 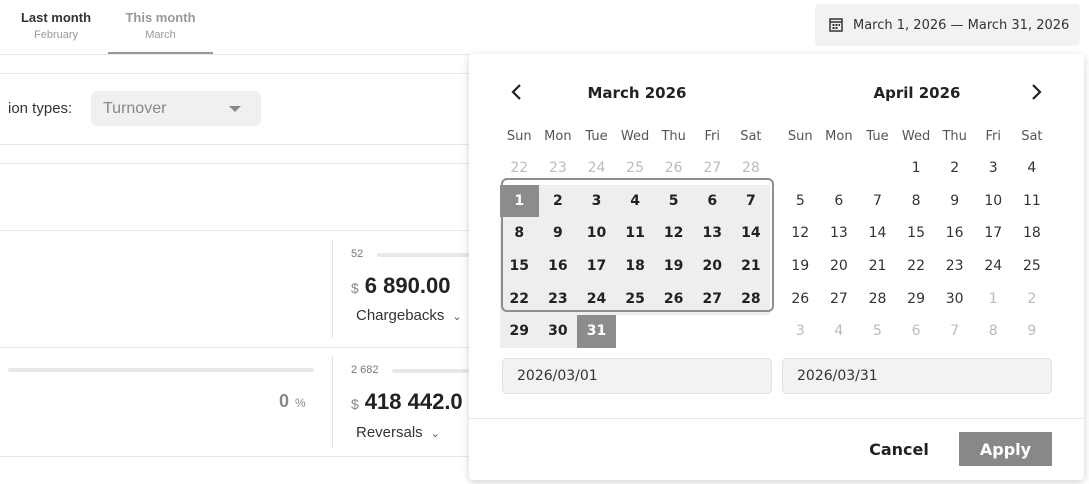 What do you see at coordinates (596, 168) in the screenshot?
I see `outside-day: 24` at bounding box center [596, 168].